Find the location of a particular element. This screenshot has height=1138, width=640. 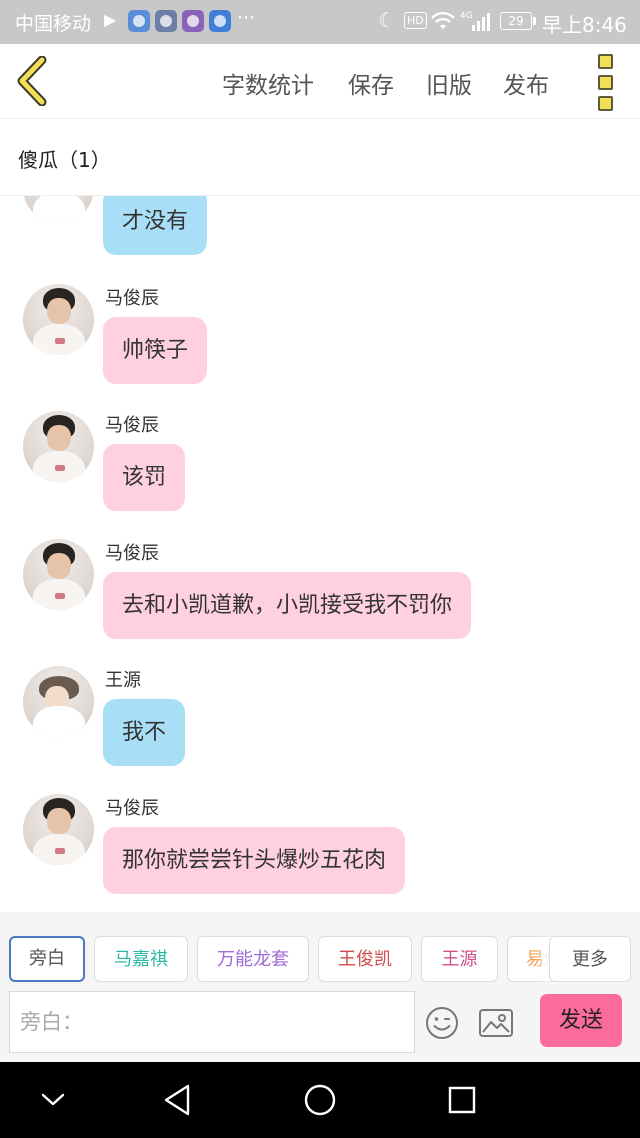

system-nav-bar is located at coordinates (320, 1100).